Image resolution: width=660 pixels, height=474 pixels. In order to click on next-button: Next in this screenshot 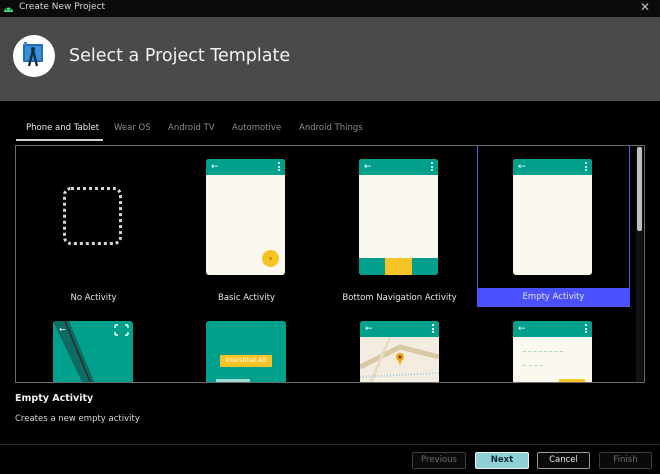, I will do `click(502, 460)`.